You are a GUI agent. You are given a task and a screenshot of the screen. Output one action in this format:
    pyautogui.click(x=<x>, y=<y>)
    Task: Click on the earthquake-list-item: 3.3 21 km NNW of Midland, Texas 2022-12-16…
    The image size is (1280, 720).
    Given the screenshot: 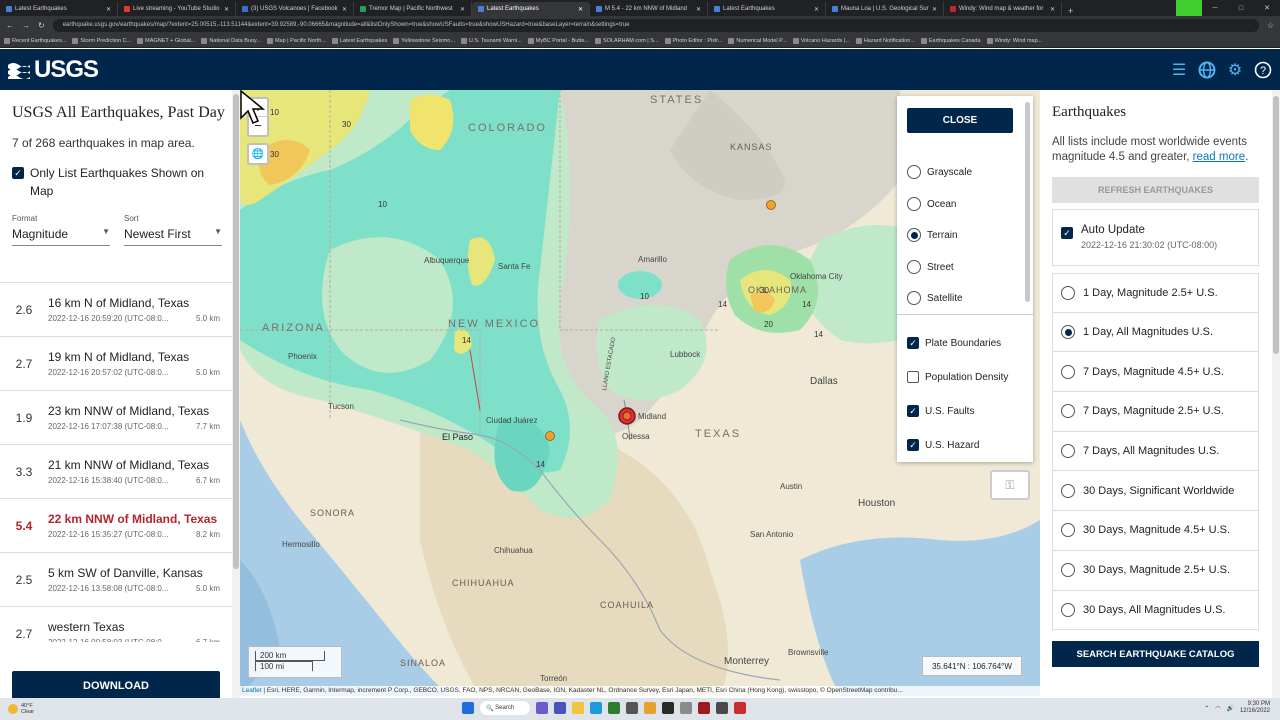 What is the action you would take?
    pyautogui.click(x=116, y=472)
    